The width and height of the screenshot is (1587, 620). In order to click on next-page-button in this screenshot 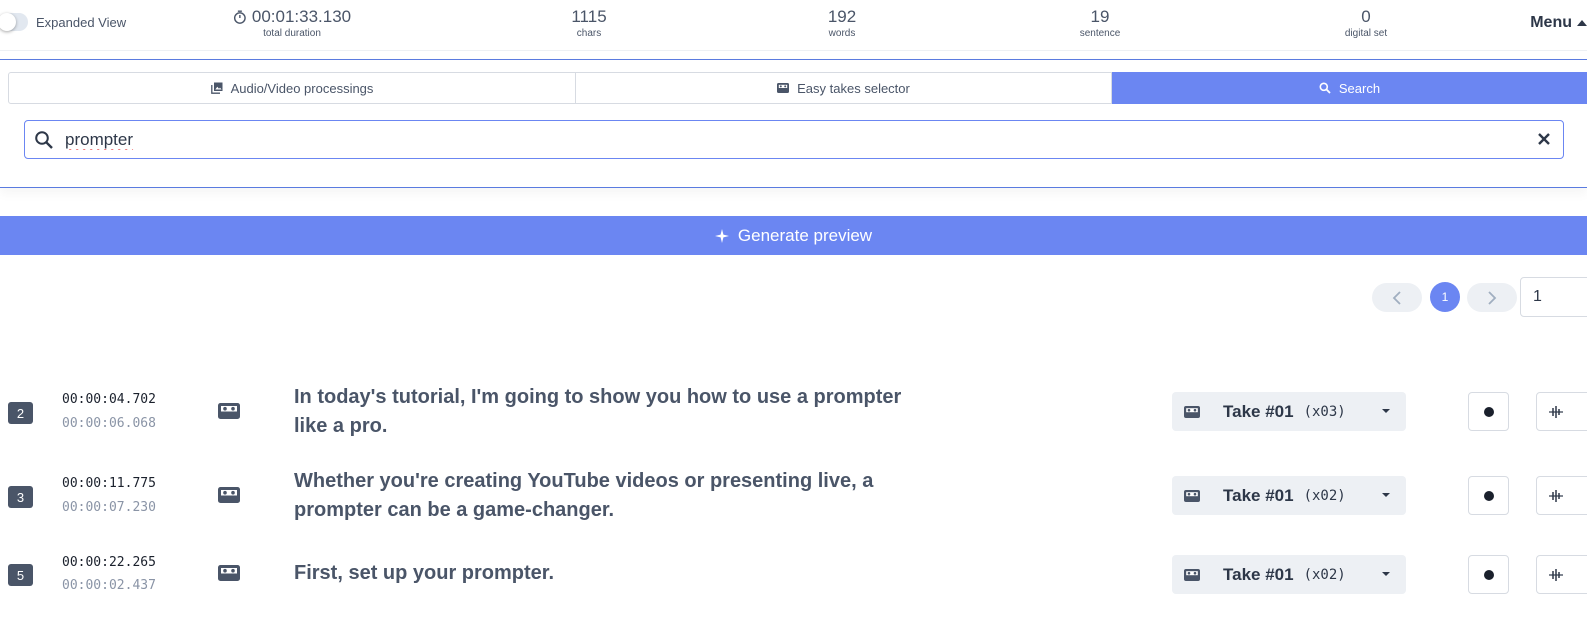, I will do `click(1492, 297)`.